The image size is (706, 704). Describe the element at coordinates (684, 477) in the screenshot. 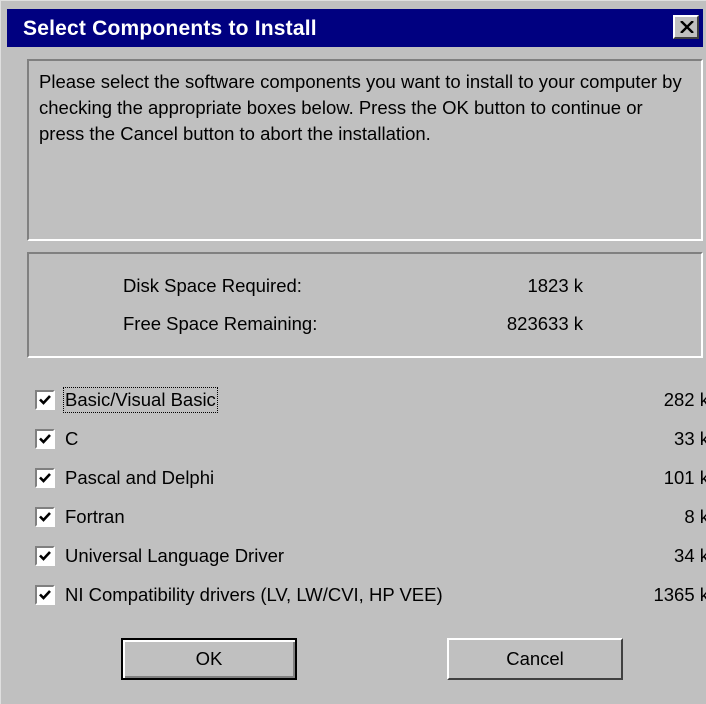

I see `component-size: 101 k` at that location.